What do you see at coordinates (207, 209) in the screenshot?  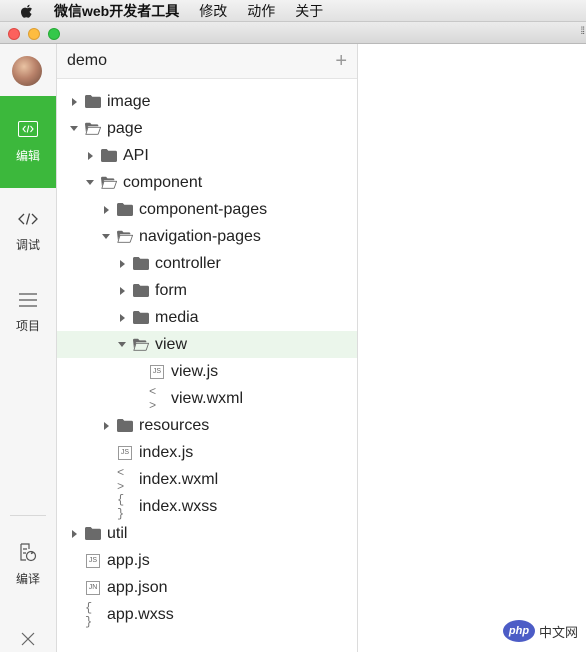 I see `tree-folder-row: component-pages` at bounding box center [207, 209].